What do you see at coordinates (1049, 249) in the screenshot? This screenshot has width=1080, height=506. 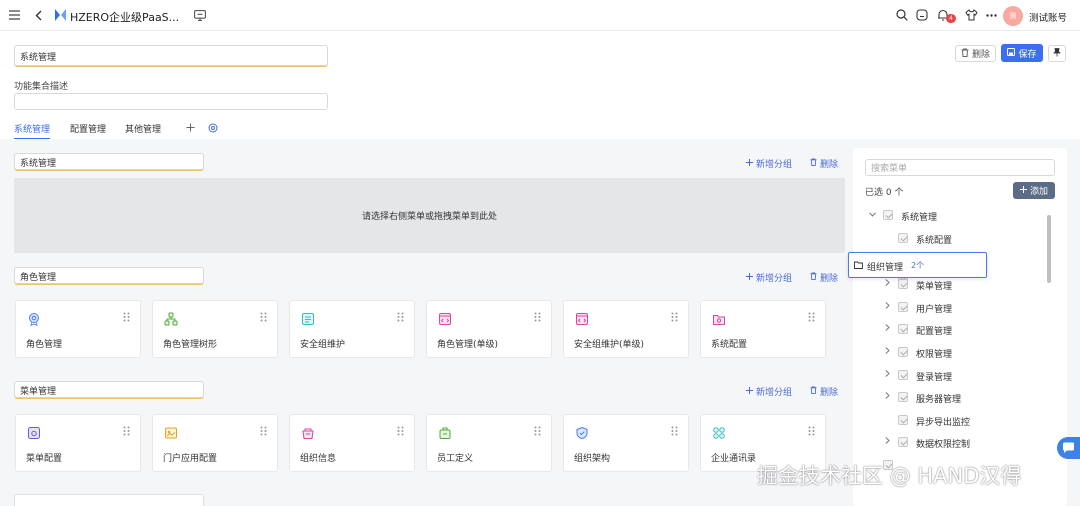 I see `panel-scrollbar` at bounding box center [1049, 249].